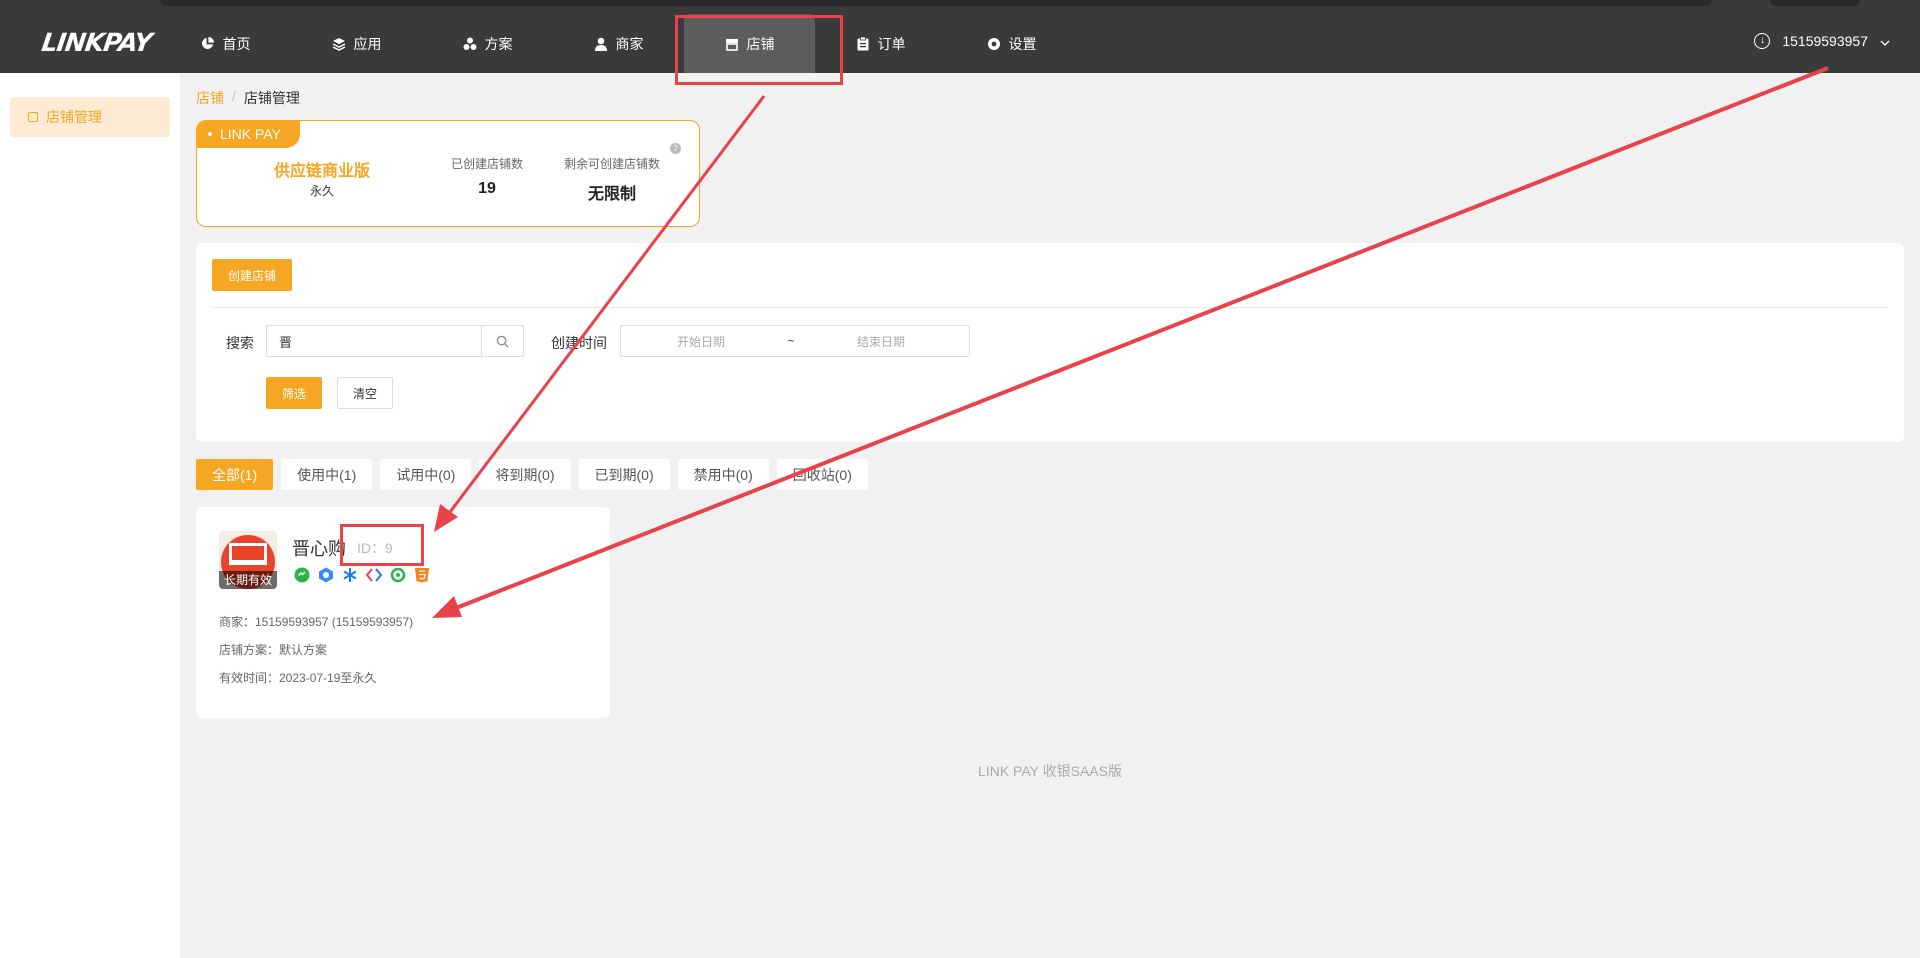 This screenshot has width=1920, height=958. I want to click on help-icon: ?, so click(675, 148).